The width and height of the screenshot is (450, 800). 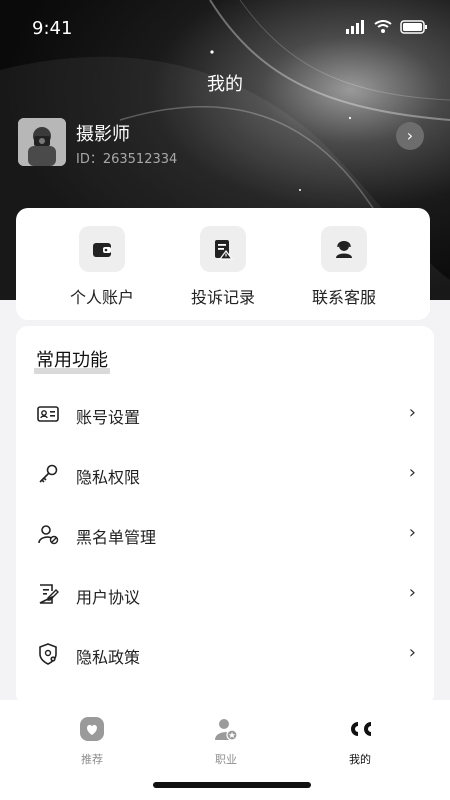 What do you see at coordinates (92, 759) in the screenshot?
I see `tab-label: 推荐` at bounding box center [92, 759].